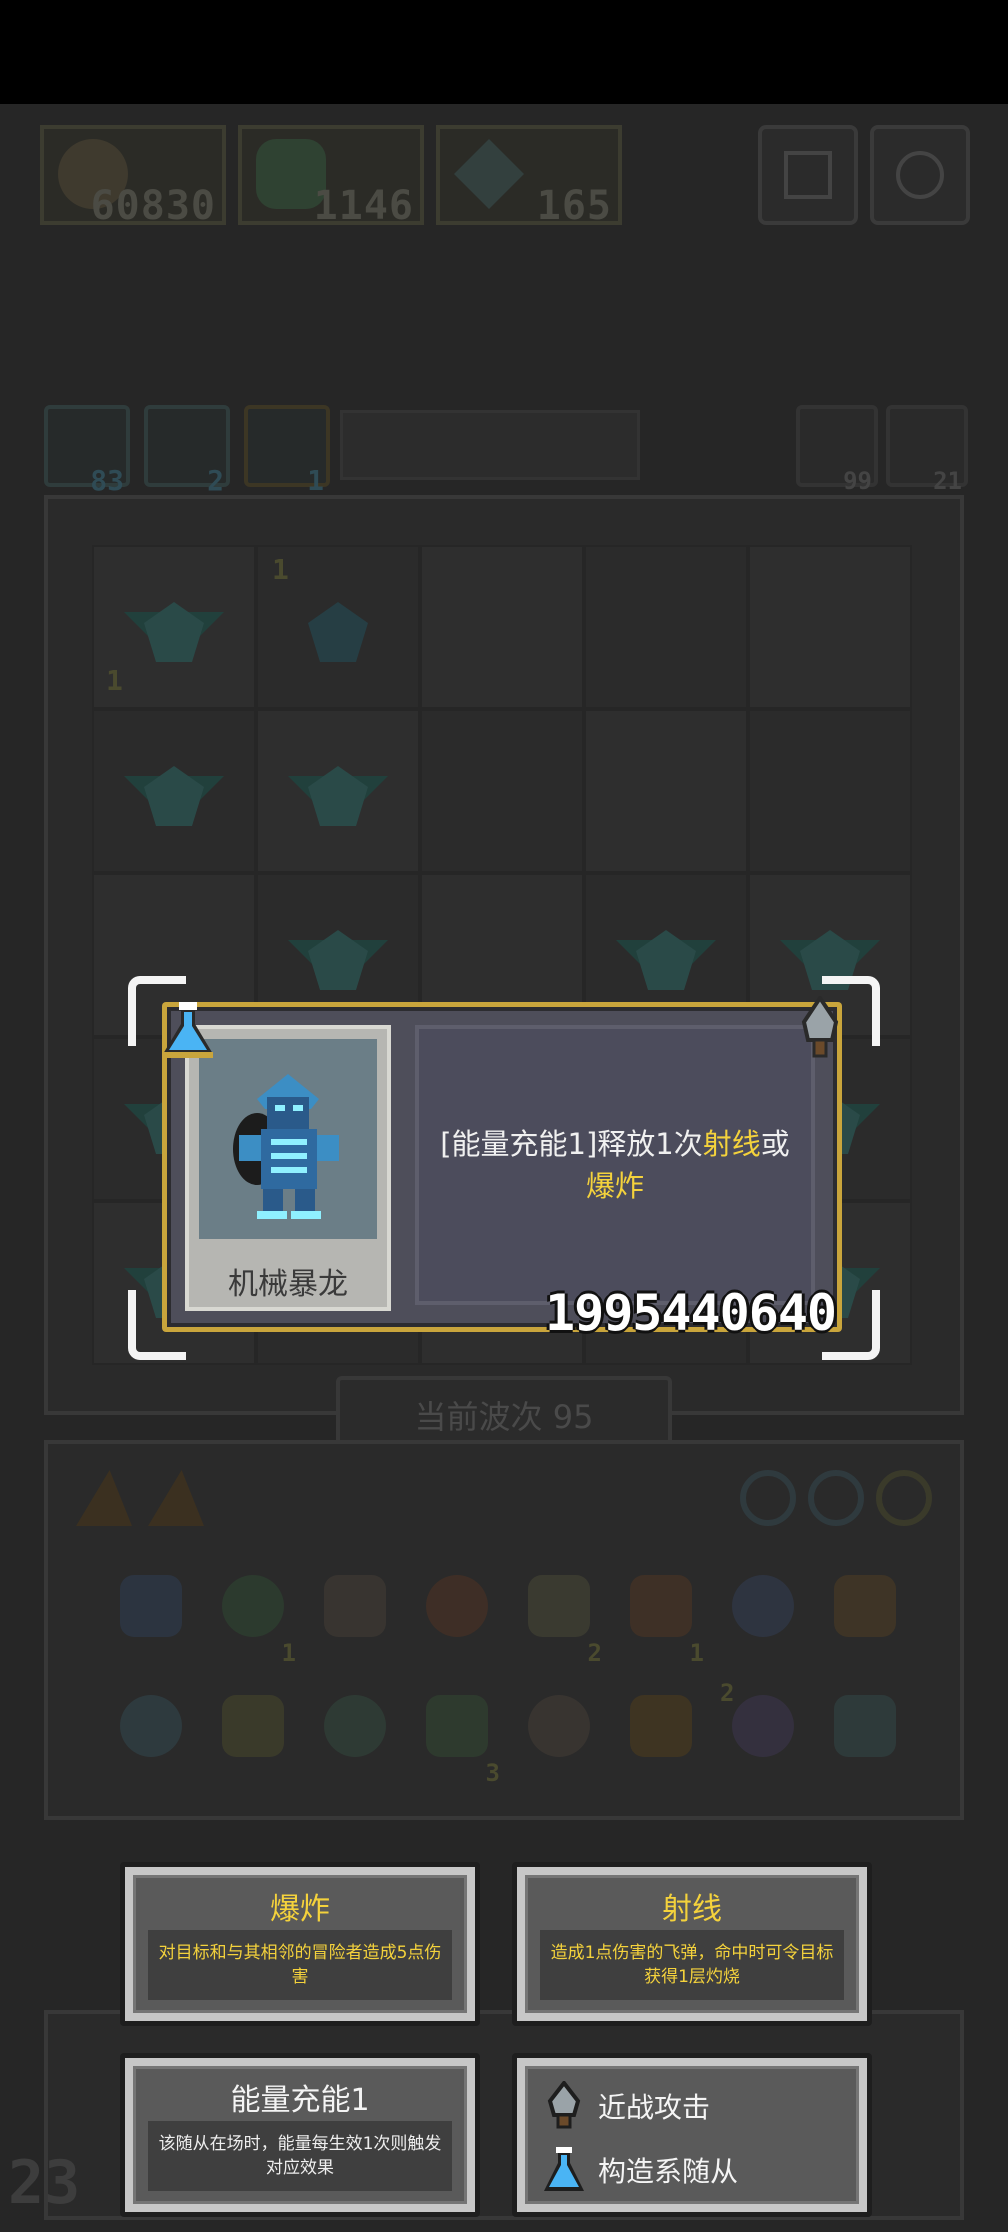 The width and height of the screenshot is (1008, 2232). What do you see at coordinates (865, 1726) in the screenshot?
I see `basket-icon` at bounding box center [865, 1726].